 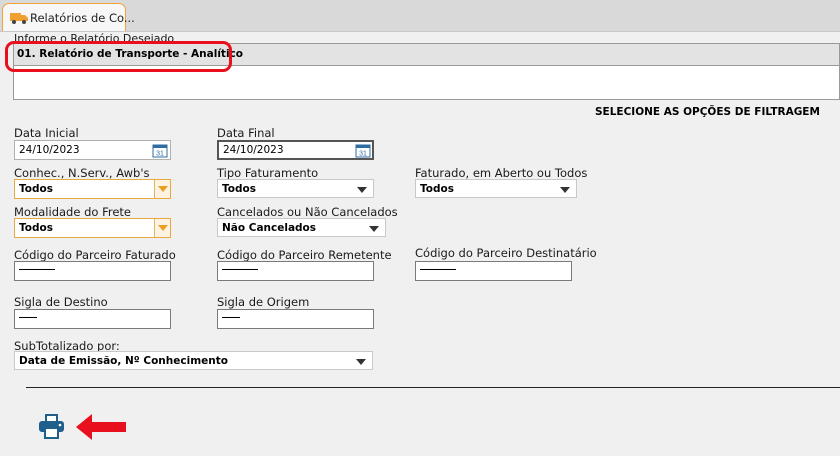 I want to click on tipo-faturamento-label: Tipo Faturamento, so click(x=268, y=173).